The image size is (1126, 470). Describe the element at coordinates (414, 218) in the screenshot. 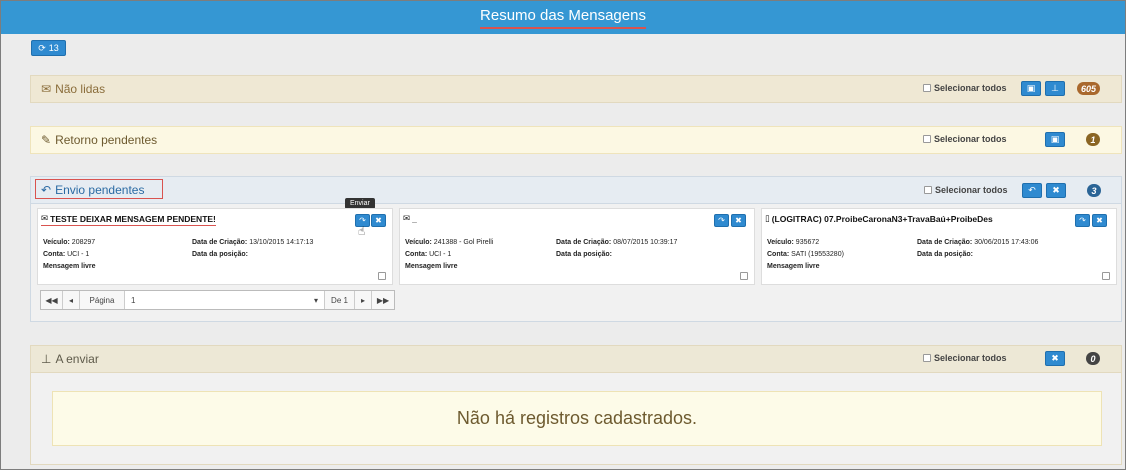

I see `message-title: _` at that location.